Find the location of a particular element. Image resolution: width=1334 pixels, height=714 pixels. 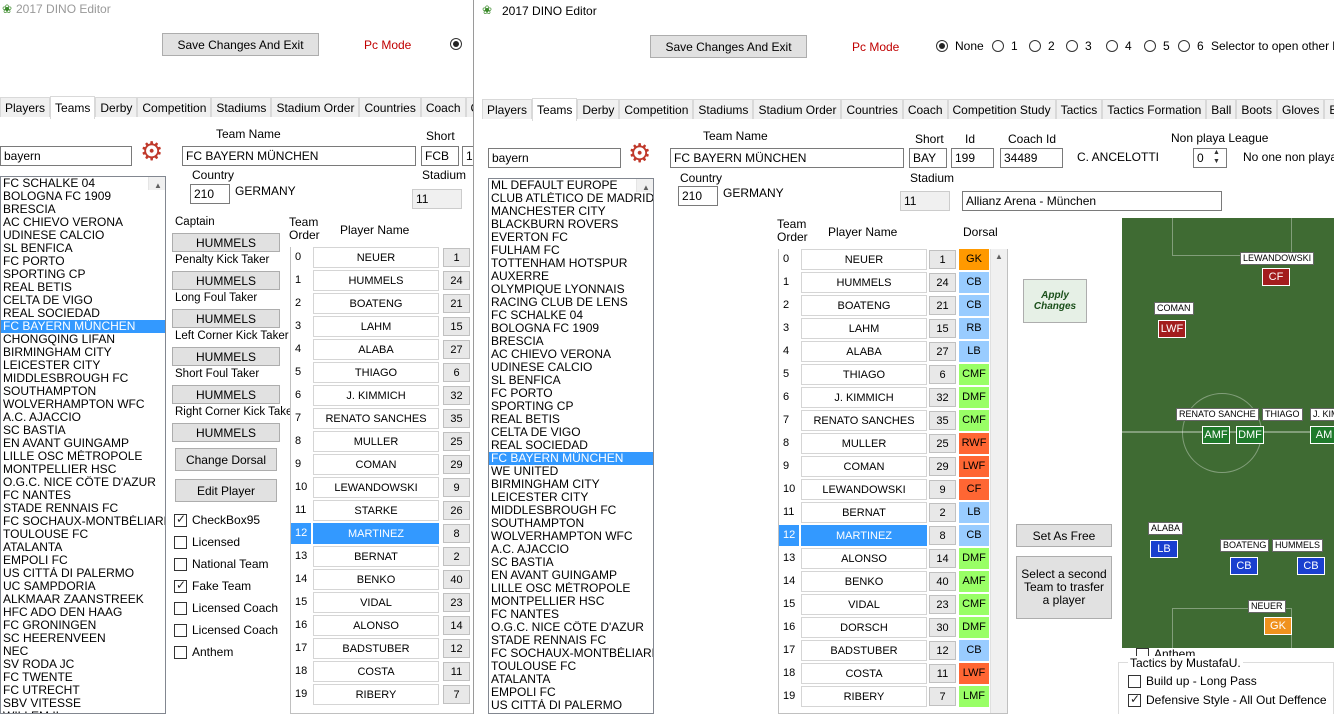

tab-derby: Derby is located at coordinates (598, 109).